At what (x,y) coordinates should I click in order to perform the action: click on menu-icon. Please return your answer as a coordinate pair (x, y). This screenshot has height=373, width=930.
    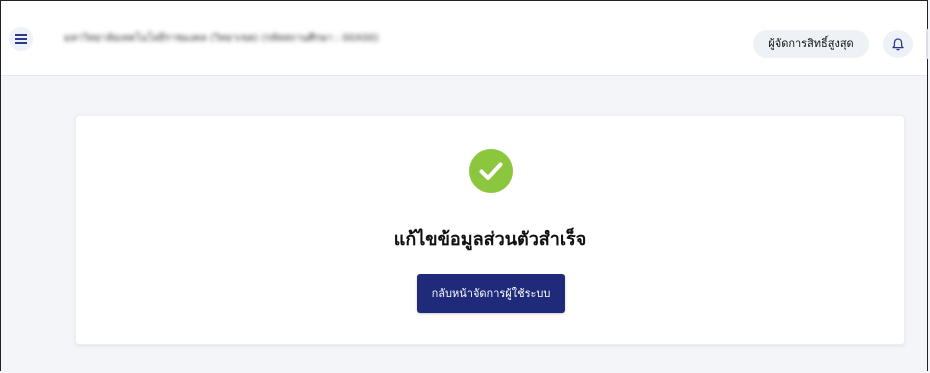
    Looking at the image, I should click on (21, 39).